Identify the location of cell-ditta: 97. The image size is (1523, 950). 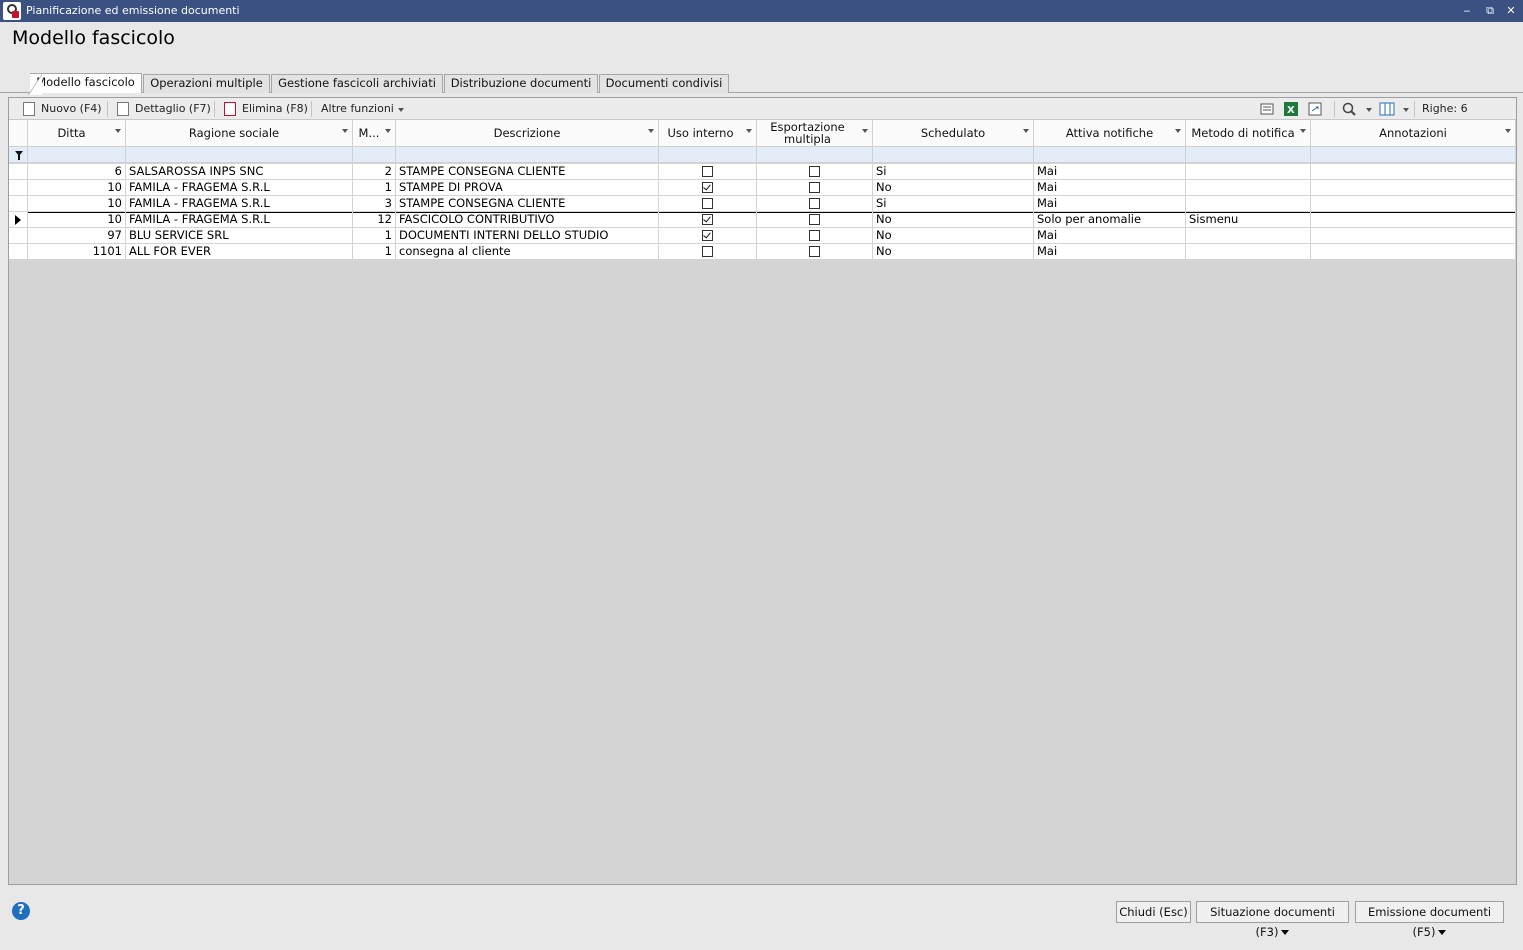
(77, 236).